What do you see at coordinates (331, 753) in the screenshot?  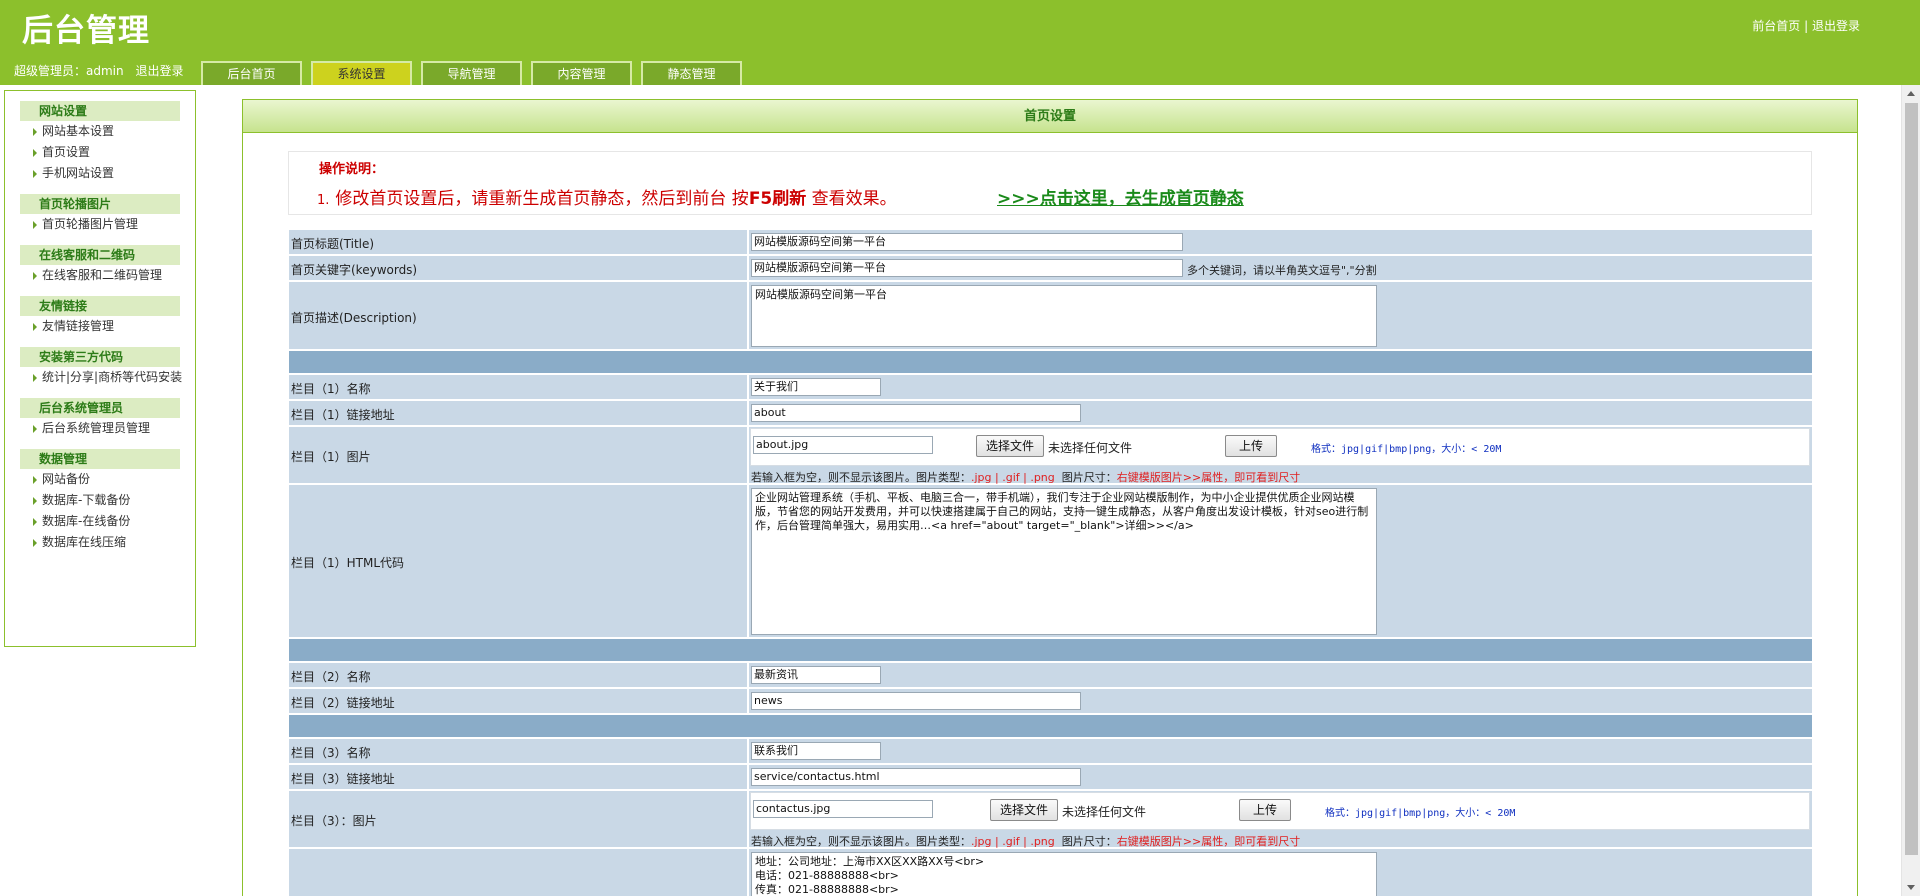 I see `field-label: 栏目（3）名称` at bounding box center [331, 753].